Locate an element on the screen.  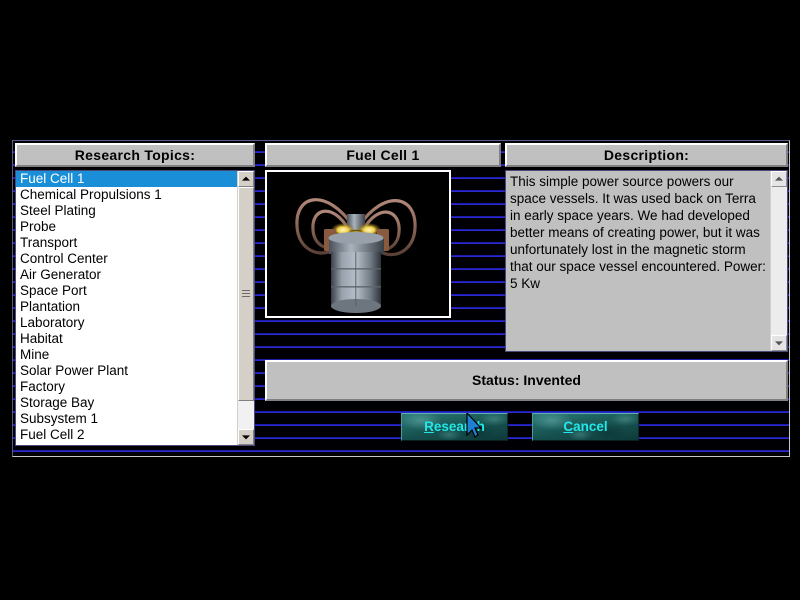
topics-scroll-track is located at coordinates (246, 308).